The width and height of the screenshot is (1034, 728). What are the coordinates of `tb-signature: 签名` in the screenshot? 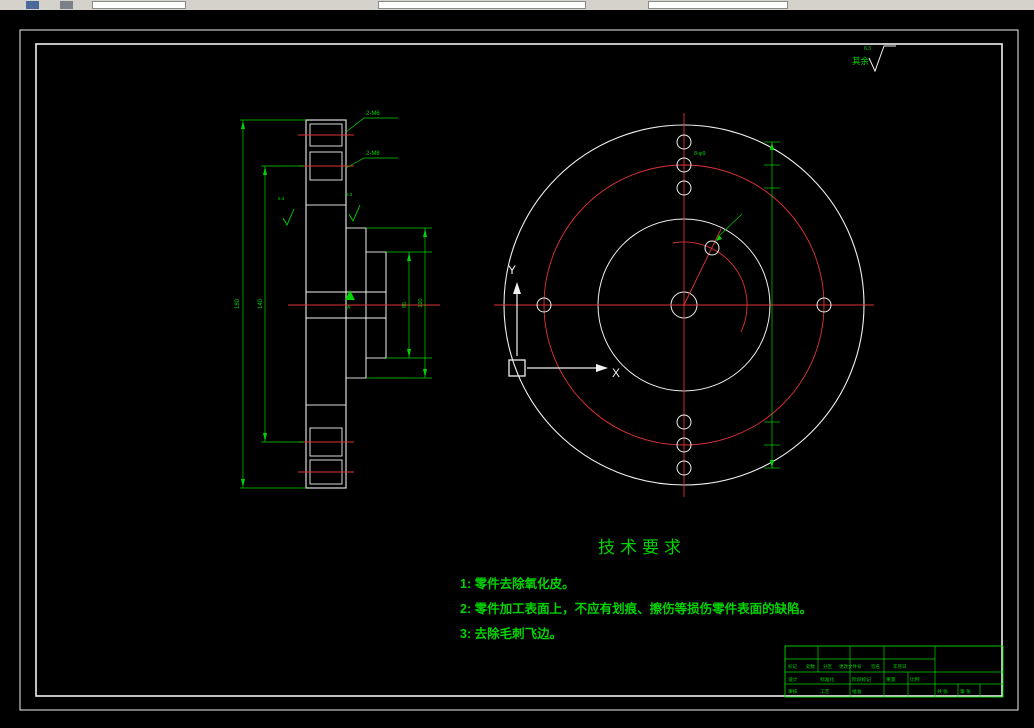 It's located at (875, 666).